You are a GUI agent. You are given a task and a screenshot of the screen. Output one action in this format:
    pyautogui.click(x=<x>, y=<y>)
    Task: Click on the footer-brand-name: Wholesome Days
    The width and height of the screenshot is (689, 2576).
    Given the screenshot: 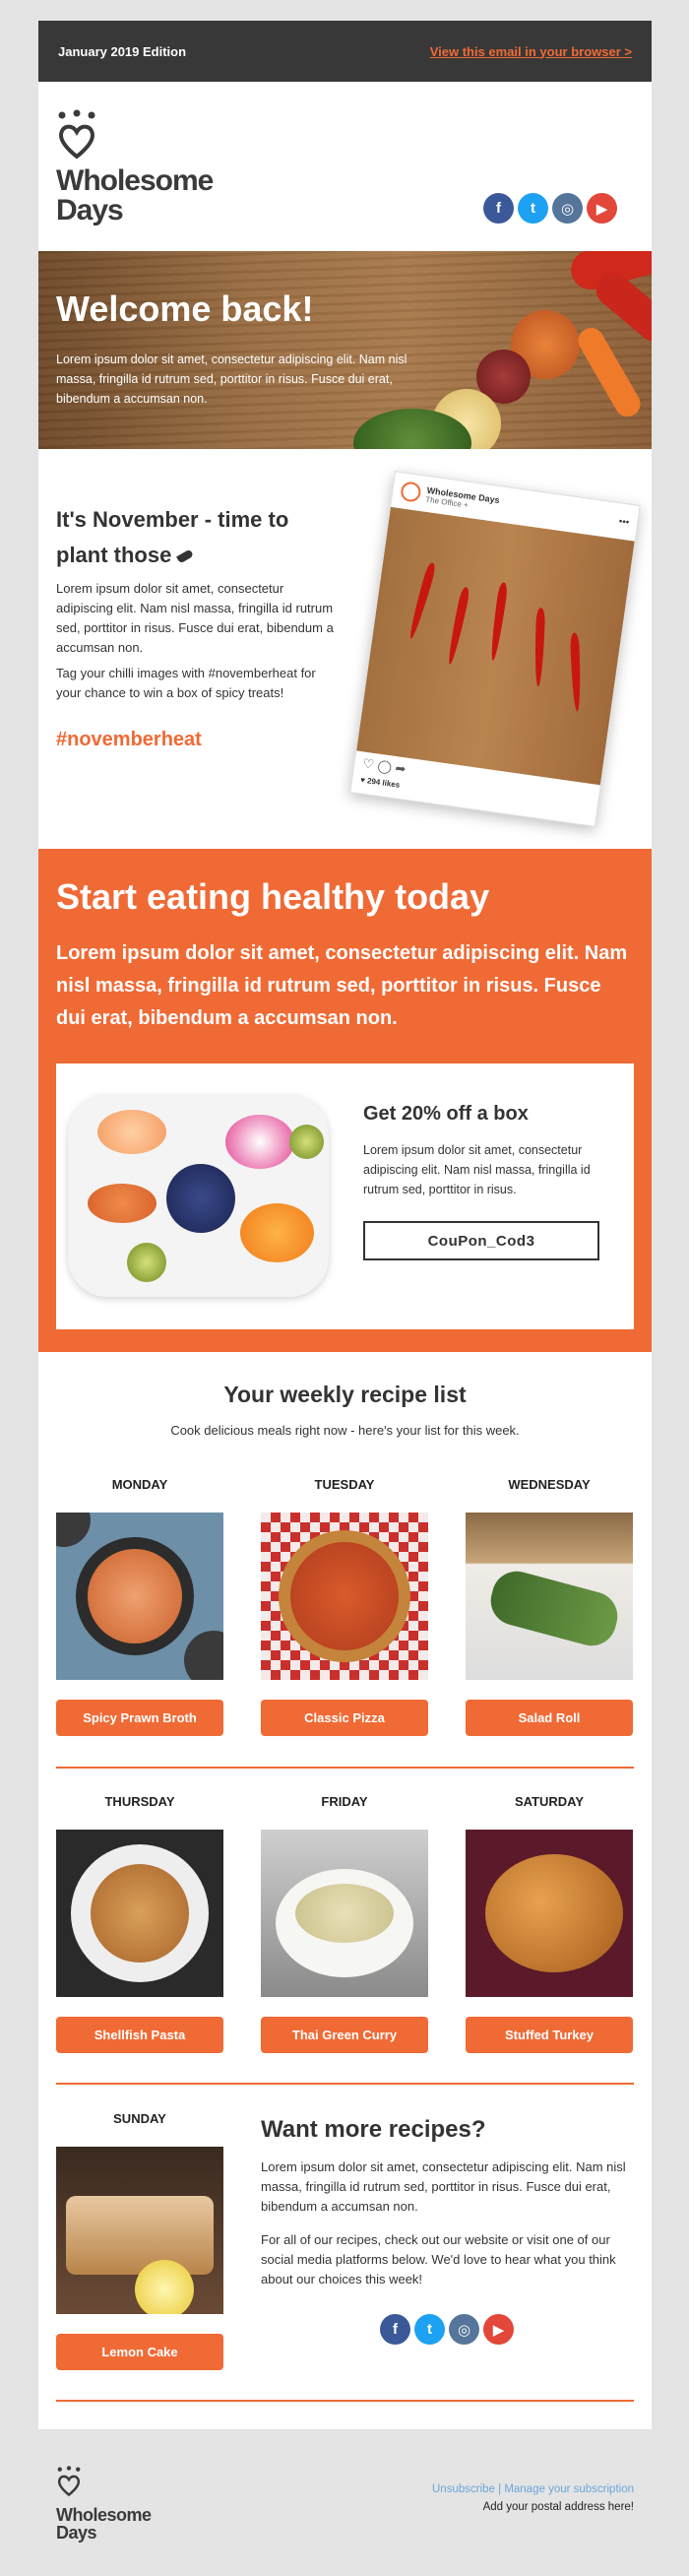 What is the action you would take?
    pyautogui.click(x=104, y=2524)
    